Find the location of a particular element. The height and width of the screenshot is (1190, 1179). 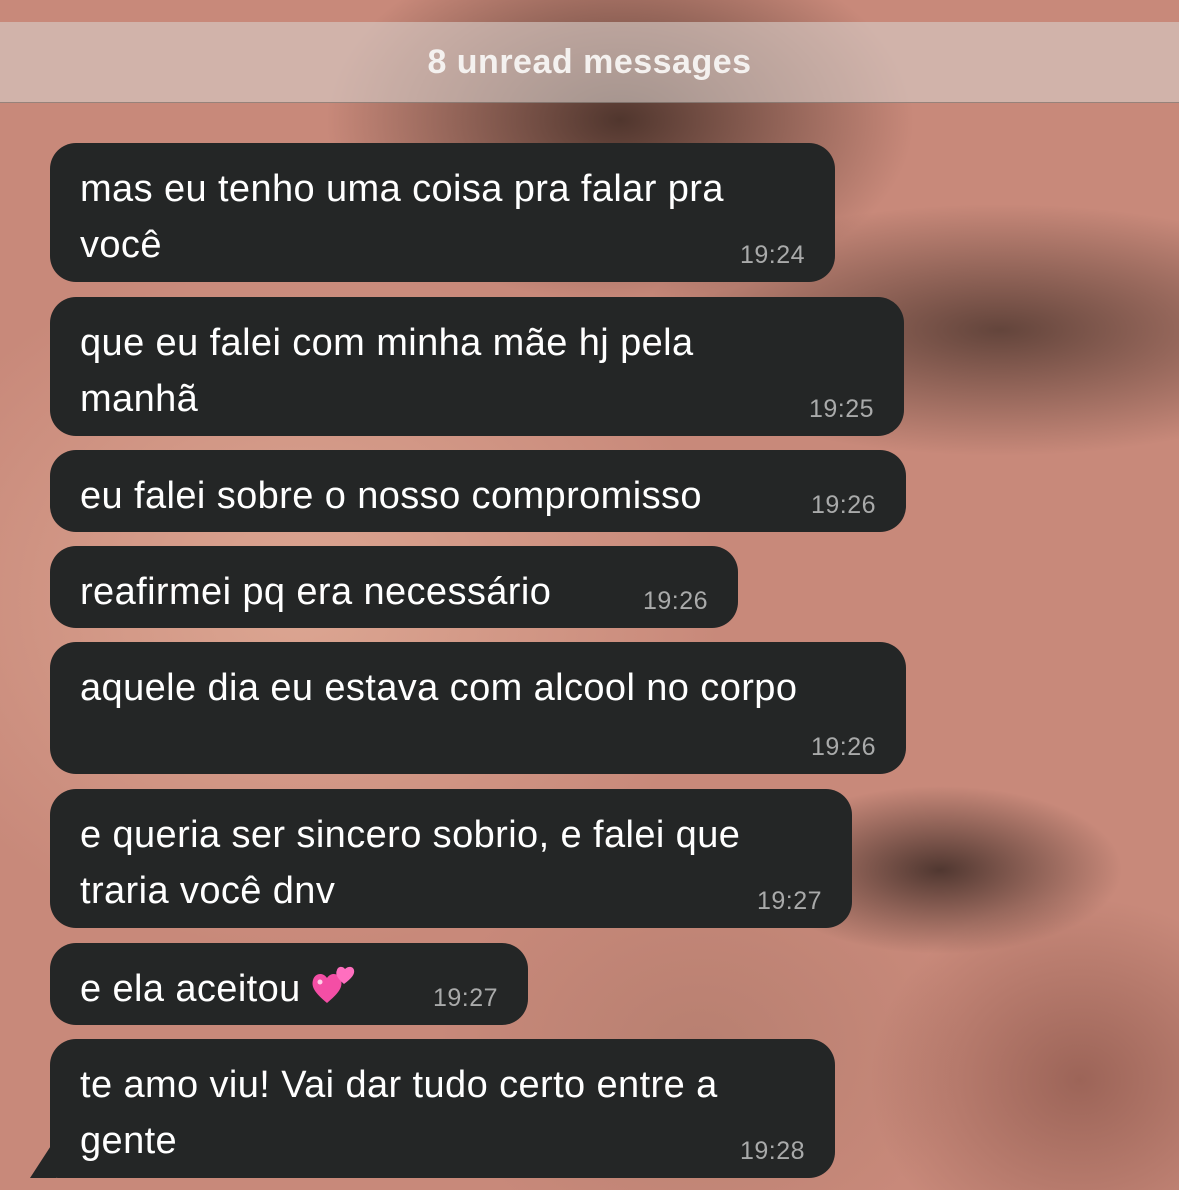

message-text: reafirmei pq era necessário is located at coordinates (316, 592).